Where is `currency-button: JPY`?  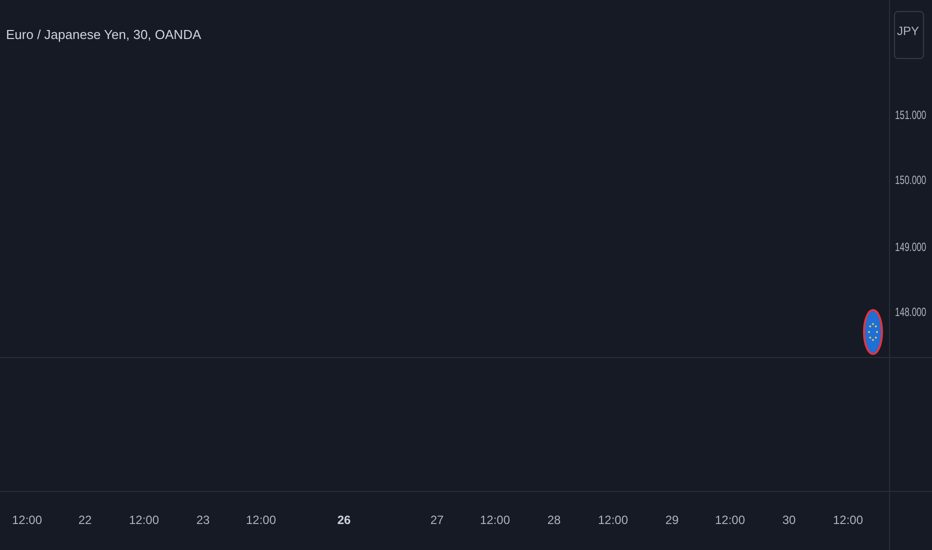 currency-button: JPY is located at coordinates (909, 35).